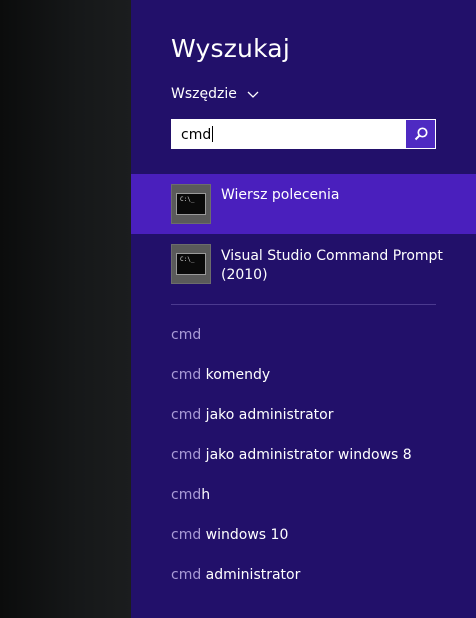 This screenshot has height=618, width=476. What do you see at coordinates (253, 94) in the screenshot?
I see `chevron-down-icon` at bounding box center [253, 94].